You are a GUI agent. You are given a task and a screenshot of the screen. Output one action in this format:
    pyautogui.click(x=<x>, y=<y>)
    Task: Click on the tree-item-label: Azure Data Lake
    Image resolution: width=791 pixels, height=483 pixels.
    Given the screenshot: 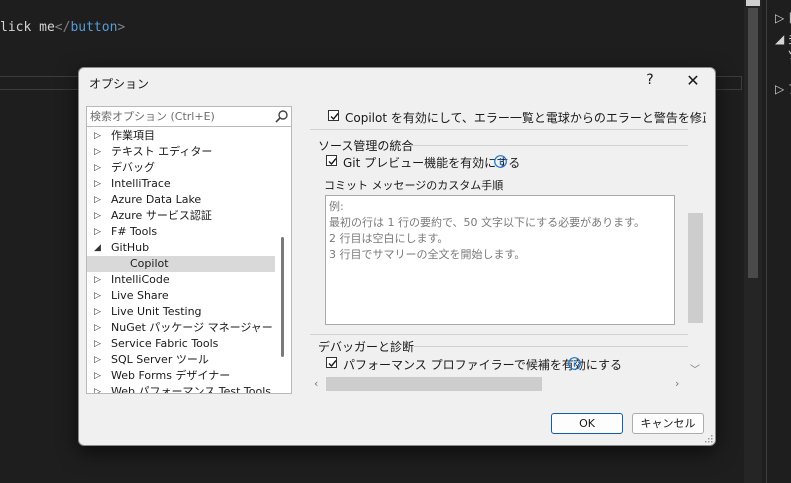 What is the action you would take?
    pyautogui.click(x=156, y=199)
    